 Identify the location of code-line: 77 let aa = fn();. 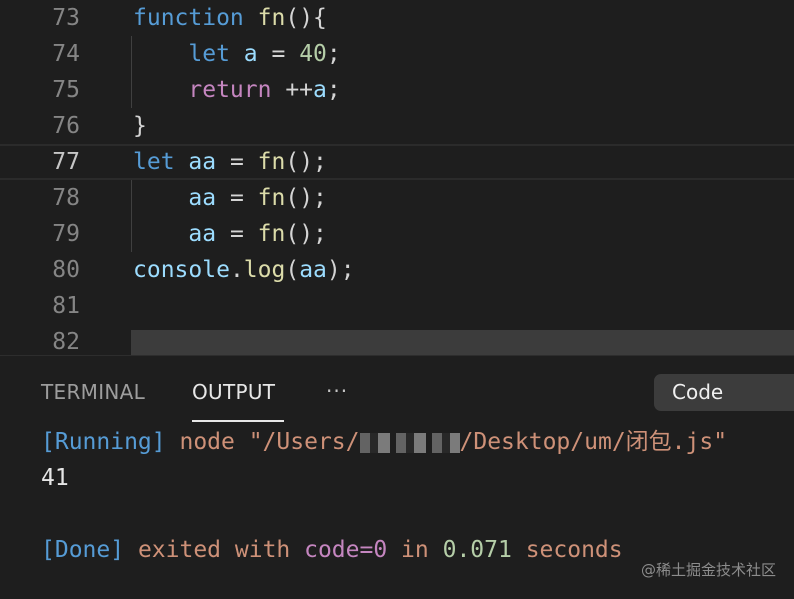
(397, 162).